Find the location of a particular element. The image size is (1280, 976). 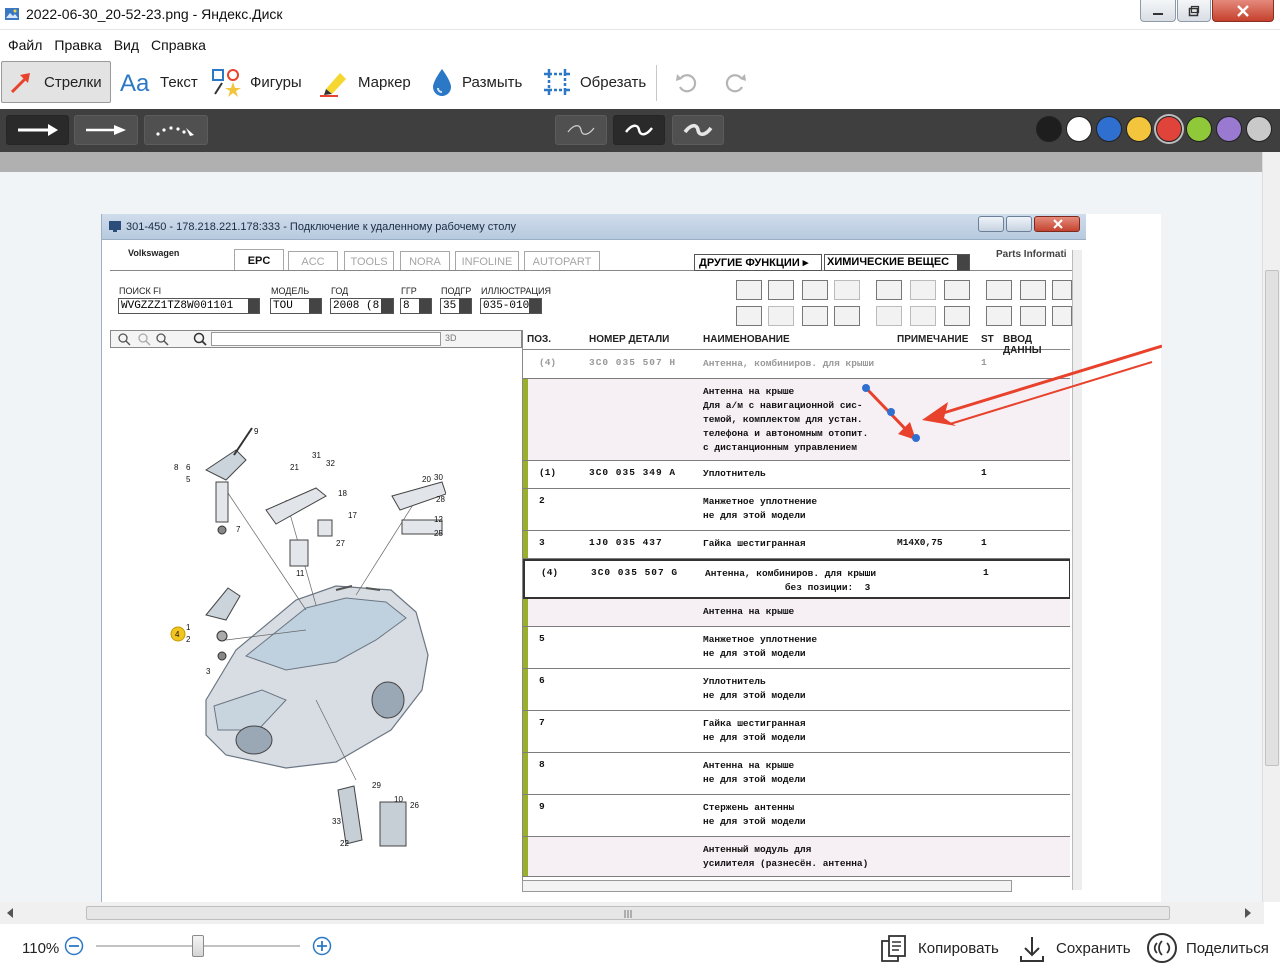

tool-blur-label: Размыть is located at coordinates (492, 82).